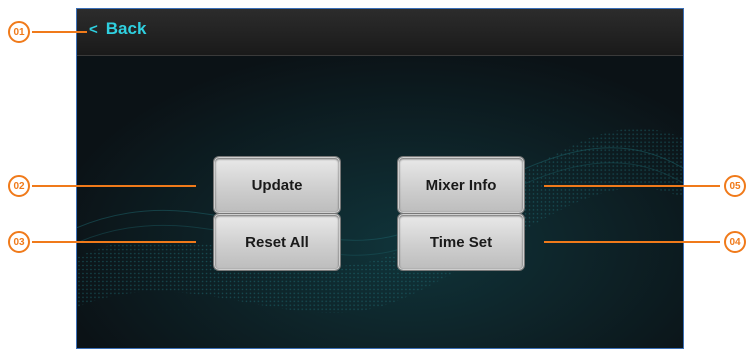 The image size is (753, 349). I want to click on callout-01: 01, so click(19, 32).